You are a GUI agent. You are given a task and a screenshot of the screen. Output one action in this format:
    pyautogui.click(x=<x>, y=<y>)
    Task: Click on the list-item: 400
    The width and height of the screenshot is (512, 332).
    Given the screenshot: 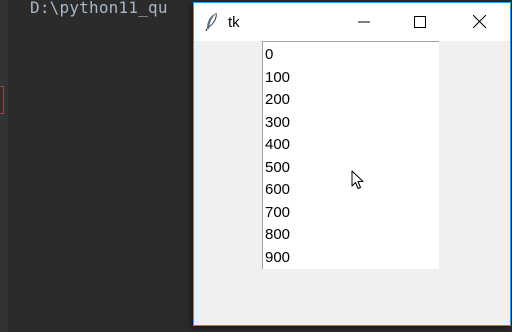 What is the action you would take?
    pyautogui.click(x=277, y=145)
    